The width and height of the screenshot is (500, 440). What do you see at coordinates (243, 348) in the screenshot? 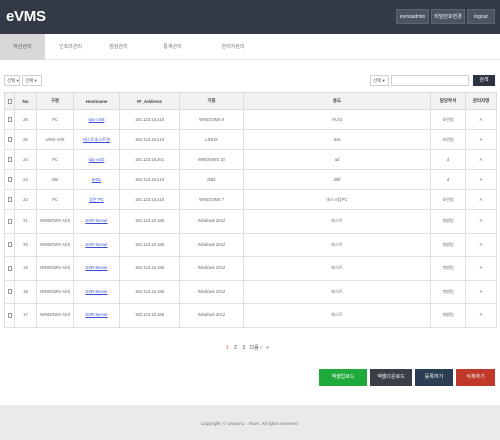
I see `page-3-link: 3` at bounding box center [243, 348].